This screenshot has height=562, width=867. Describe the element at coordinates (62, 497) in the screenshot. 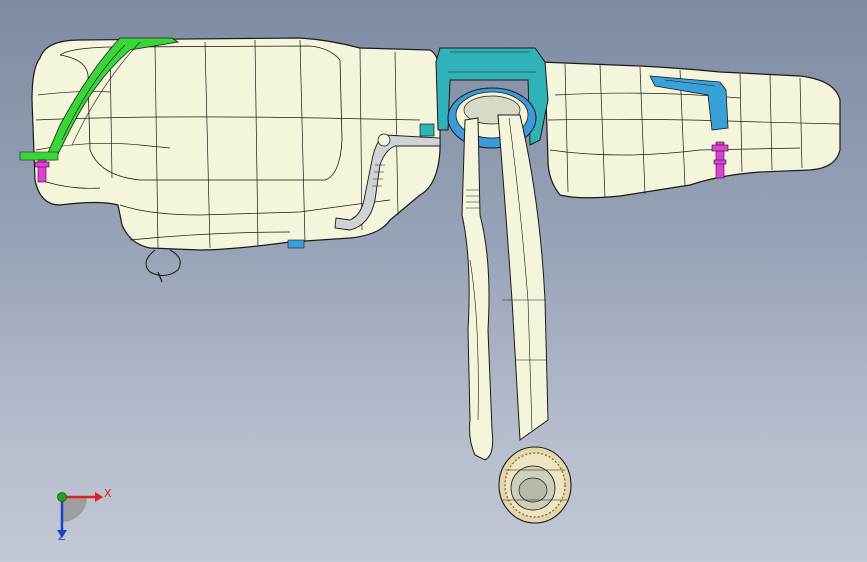

I see `y-axis-point` at that location.